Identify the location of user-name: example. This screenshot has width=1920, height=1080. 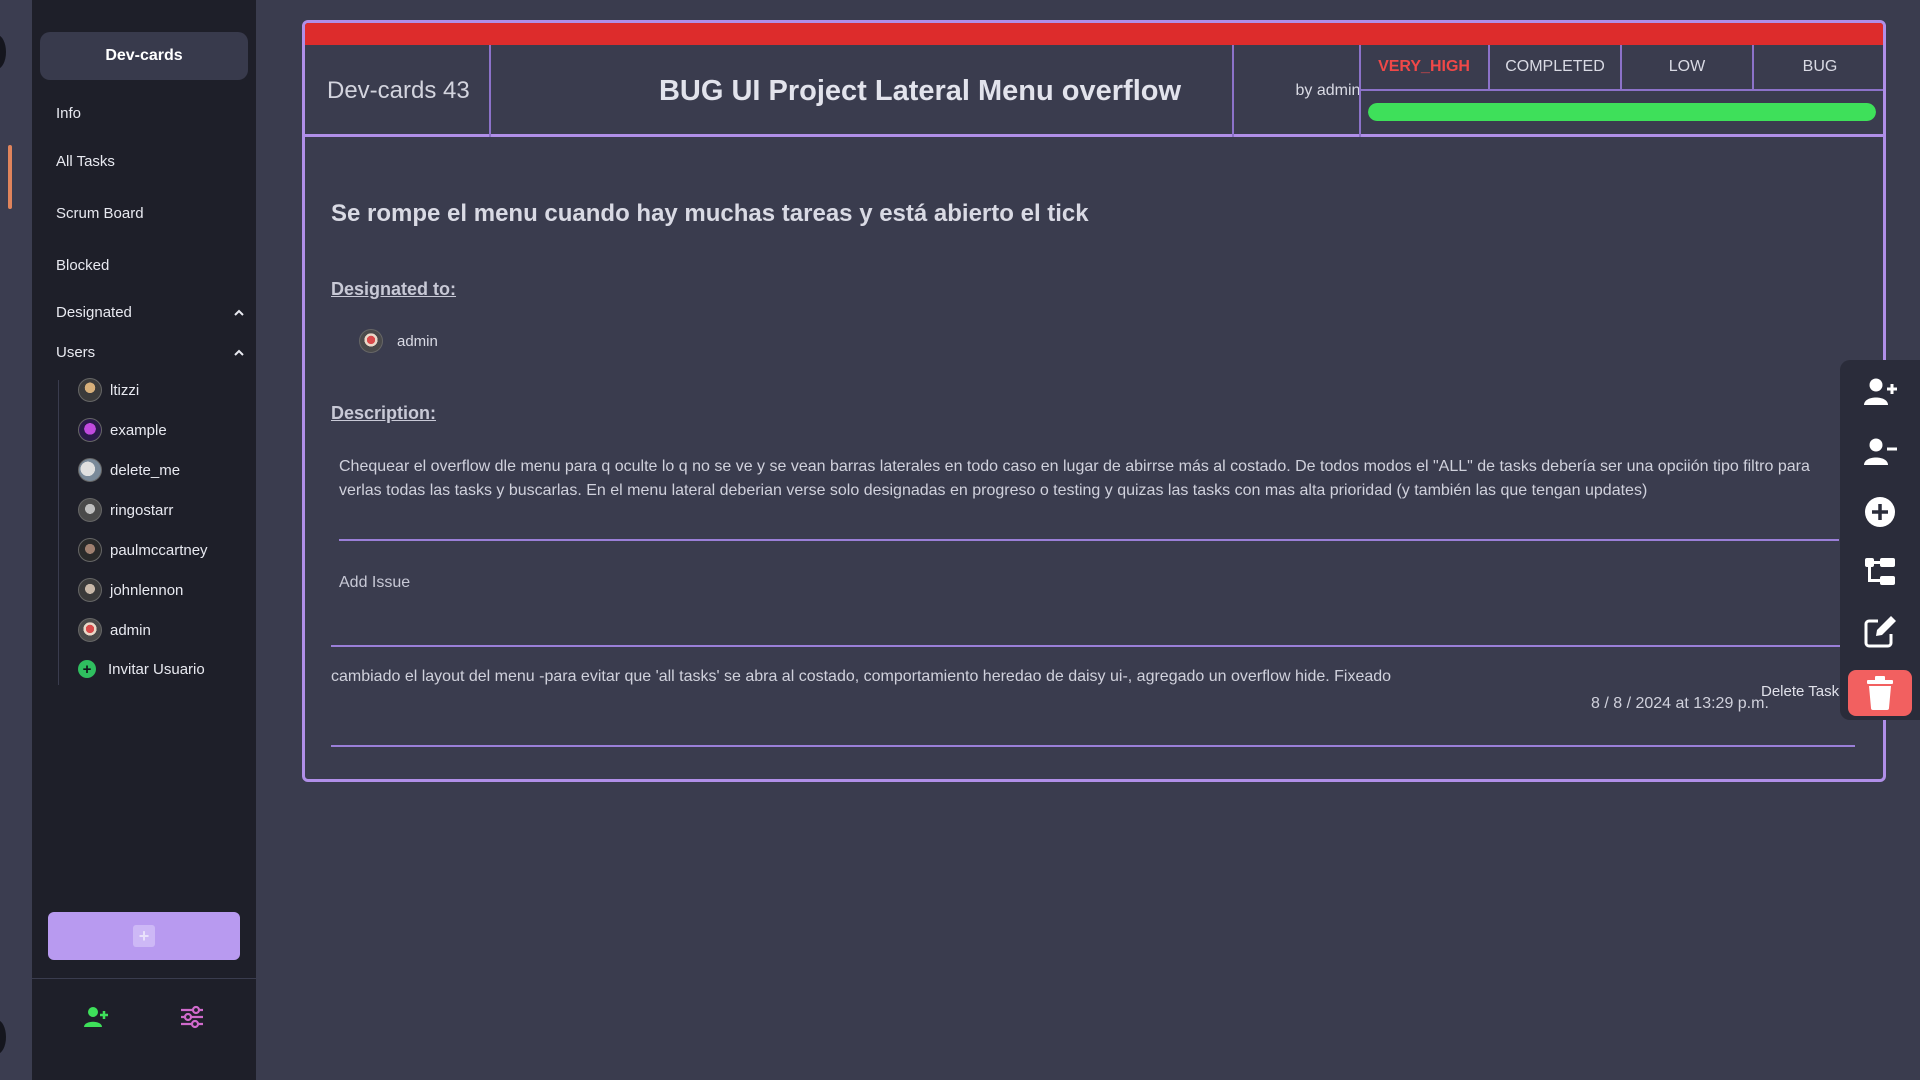
(138, 430).